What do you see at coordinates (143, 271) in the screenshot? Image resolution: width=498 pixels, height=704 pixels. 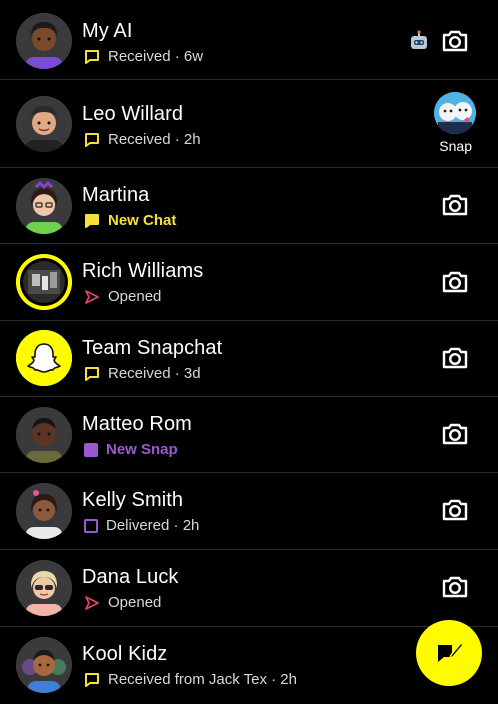 I see `chat-name: Rich Williams` at bounding box center [143, 271].